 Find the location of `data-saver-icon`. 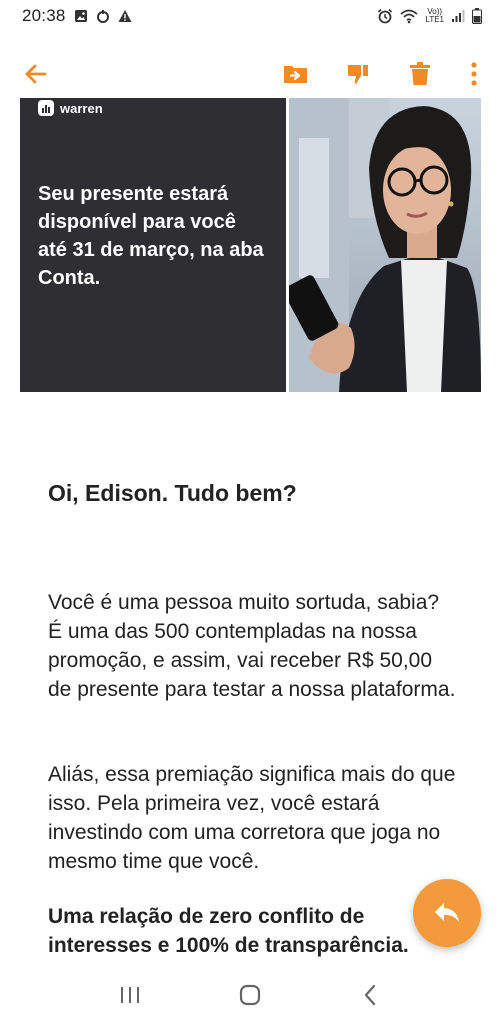

data-saver-icon is located at coordinates (102, 16).